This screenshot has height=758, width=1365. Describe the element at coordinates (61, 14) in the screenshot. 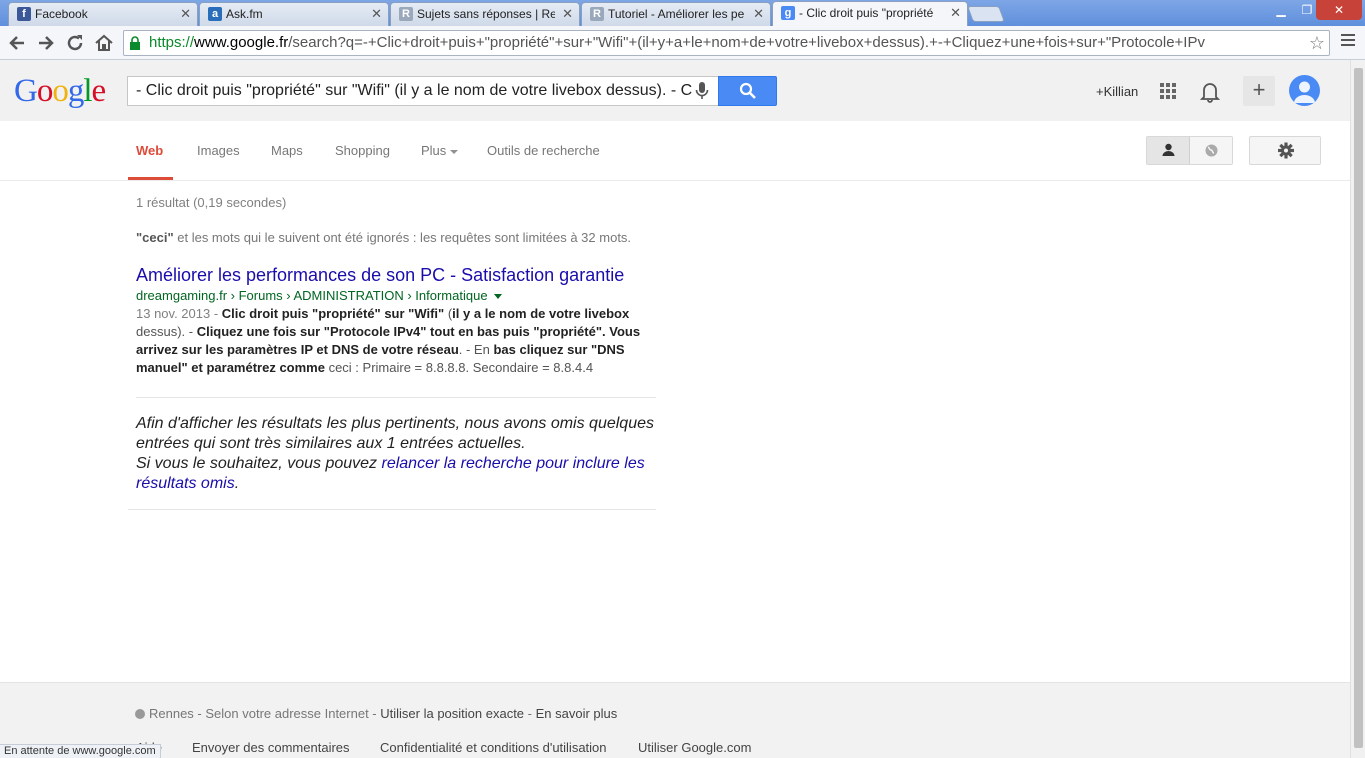

I see `tab-label: Facebook` at that location.